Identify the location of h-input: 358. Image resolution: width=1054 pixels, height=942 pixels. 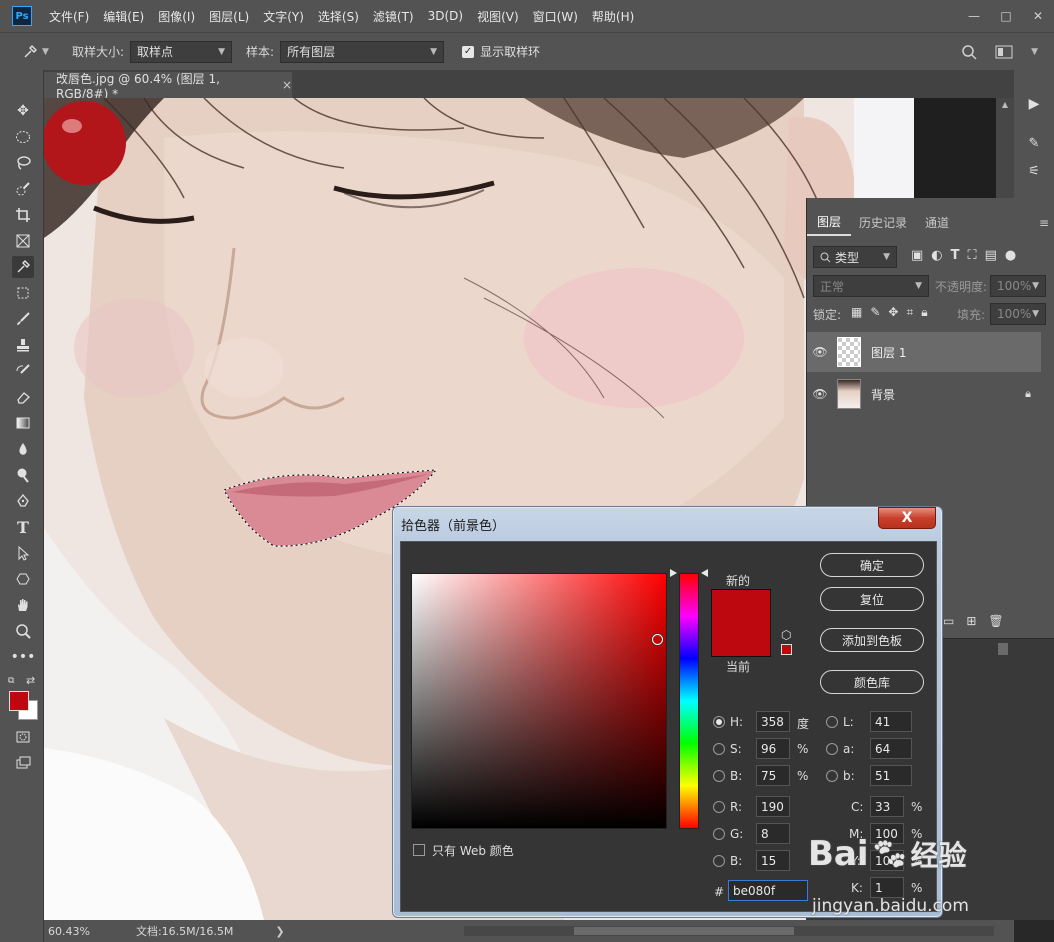
(773, 721).